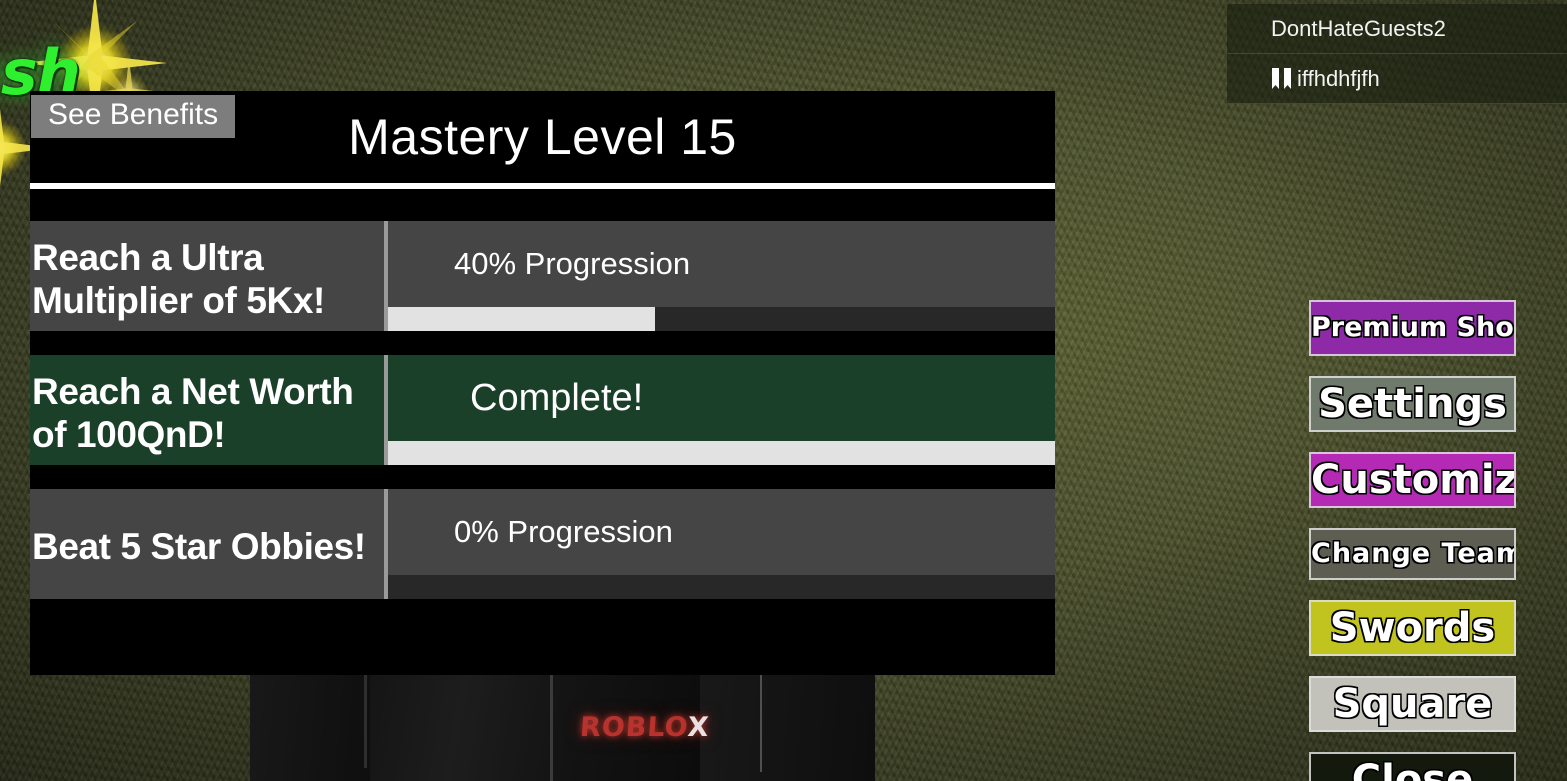 The width and height of the screenshot is (1567, 781). What do you see at coordinates (563, 531) in the screenshot?
I see `quest-status-text: 0% Progression` at bounding box center [563, 531].